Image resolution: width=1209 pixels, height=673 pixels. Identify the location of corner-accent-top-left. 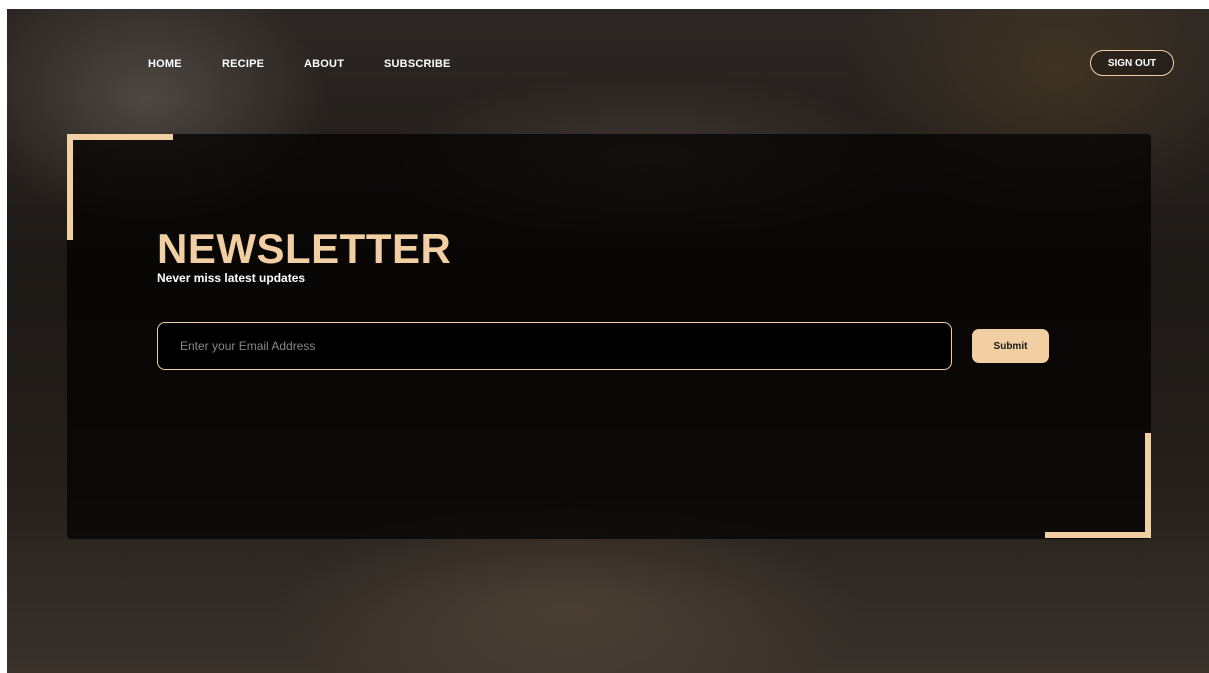
(120, 137).